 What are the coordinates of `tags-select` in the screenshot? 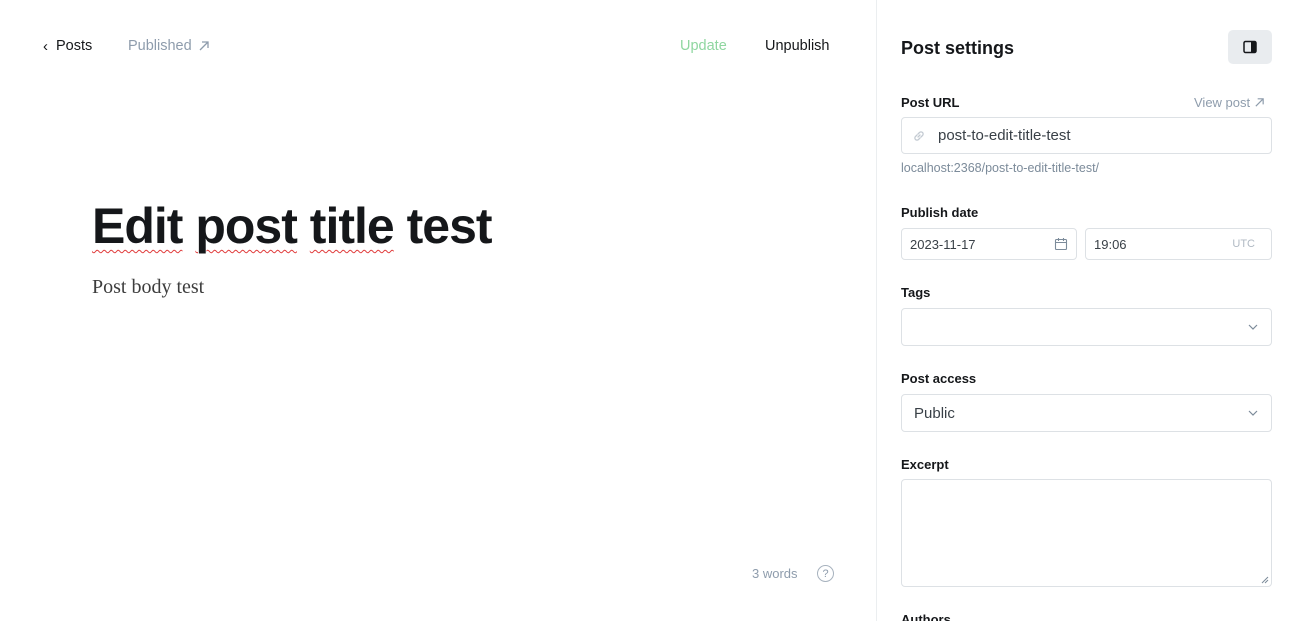 It's located at (1086, 327).